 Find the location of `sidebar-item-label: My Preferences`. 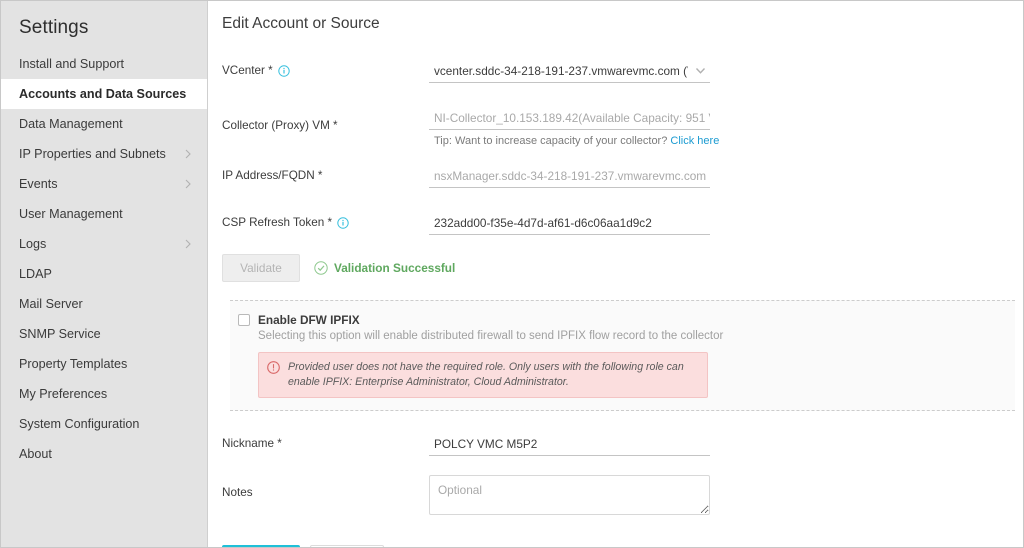

sidebar-item-label: My Preferences is located at coordinates (63, 394).